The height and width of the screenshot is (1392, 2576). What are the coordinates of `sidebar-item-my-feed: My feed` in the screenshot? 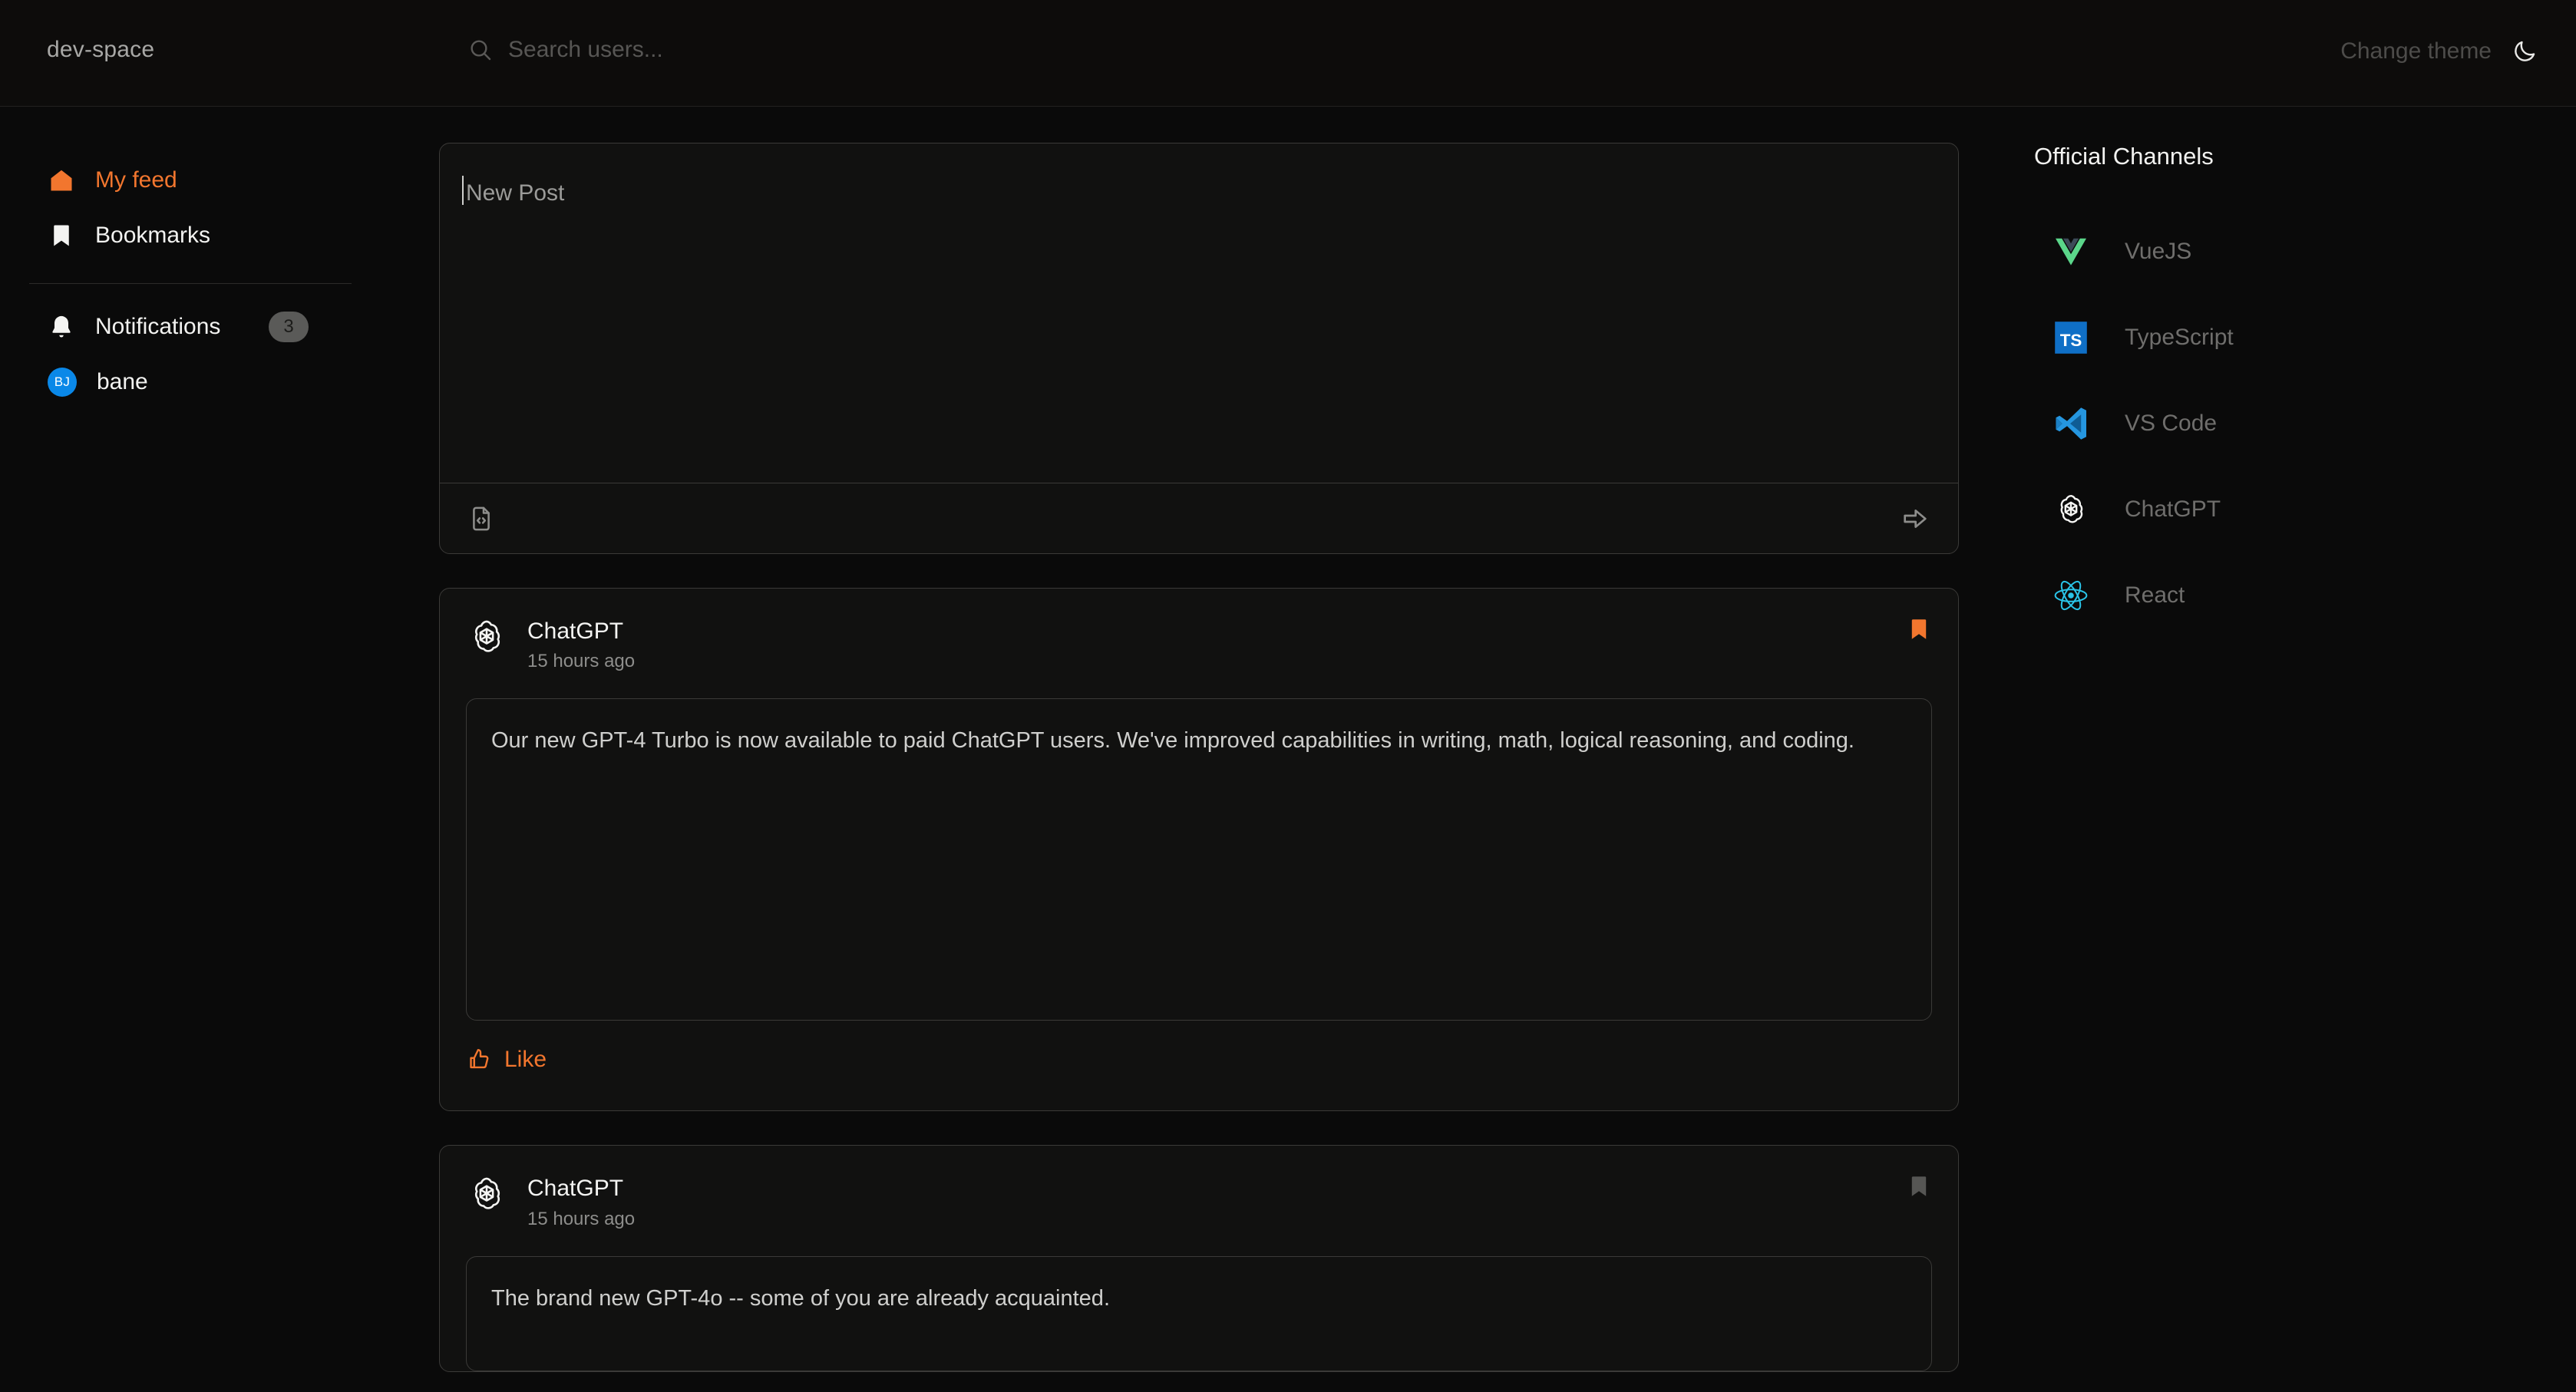 It's located at (199, 180).